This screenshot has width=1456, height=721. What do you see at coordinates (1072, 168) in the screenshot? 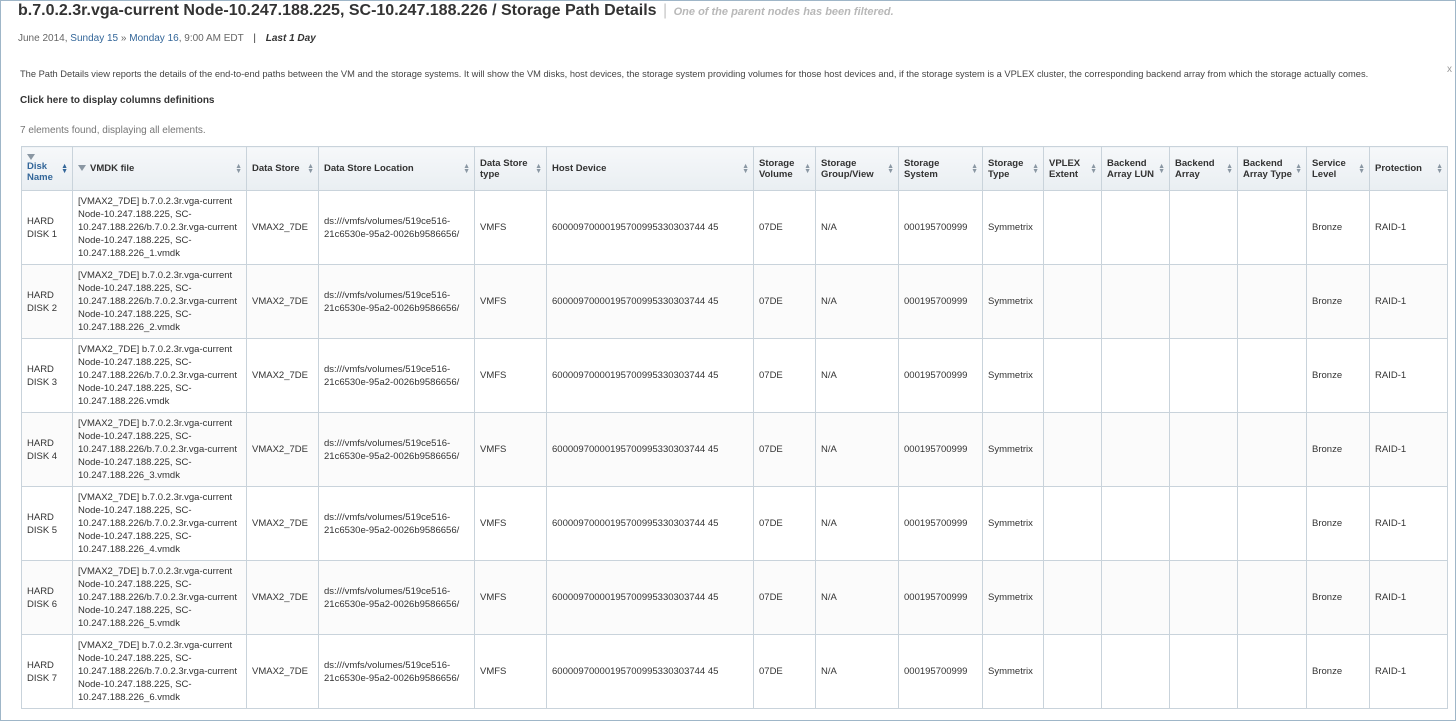
I see `column-header-vplex-extent: VPLEX Extent ▲ ▼` at bounding box center [1072, 168].